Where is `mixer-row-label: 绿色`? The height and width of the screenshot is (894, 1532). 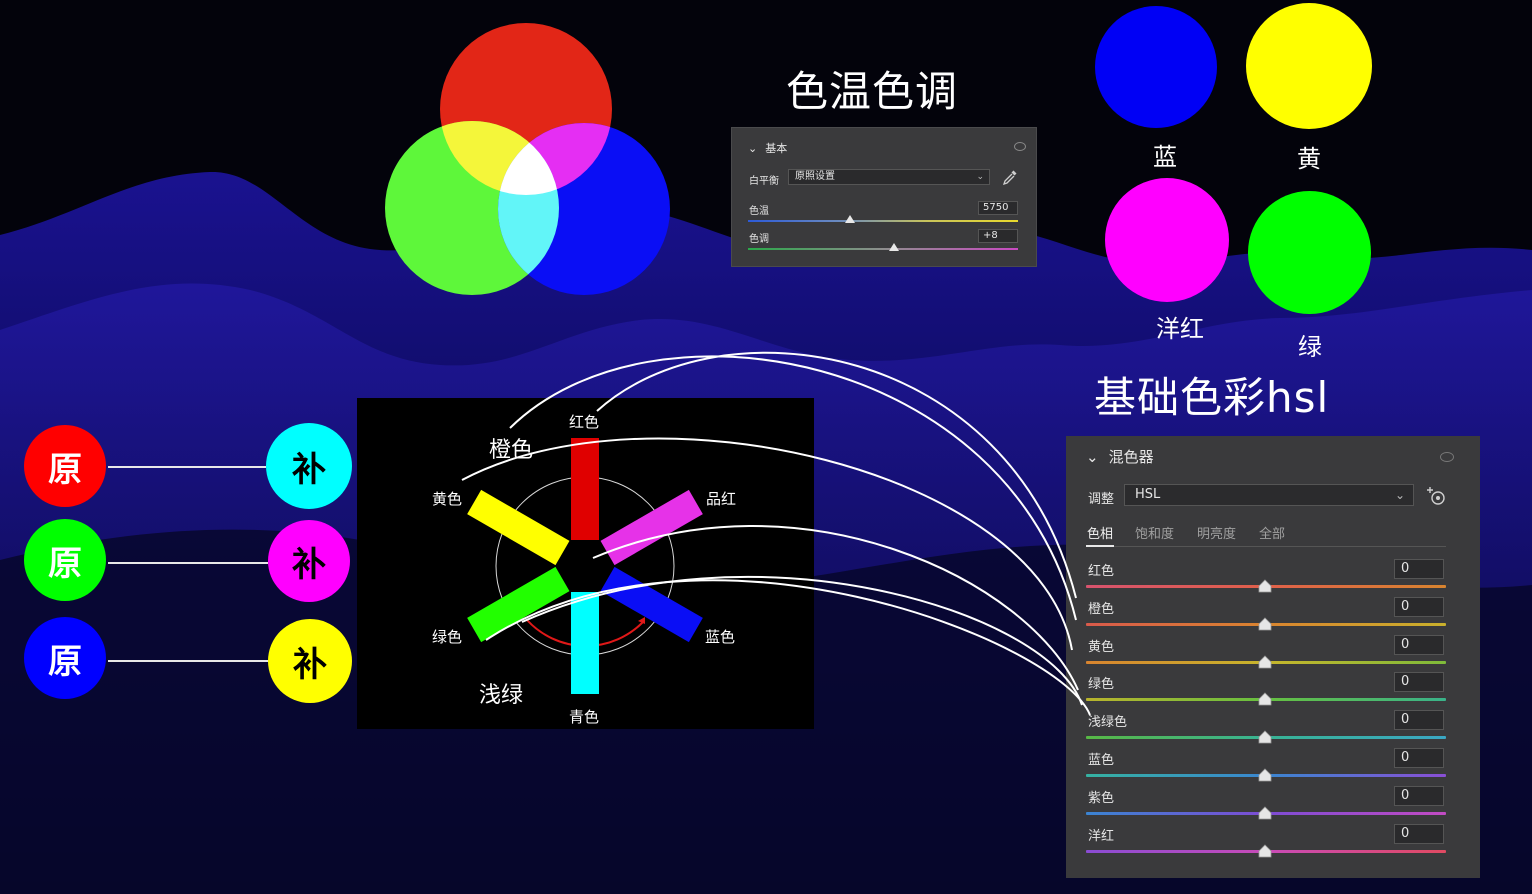
mixer-row-label: 绿色 is located at coordinates (1101, 685).